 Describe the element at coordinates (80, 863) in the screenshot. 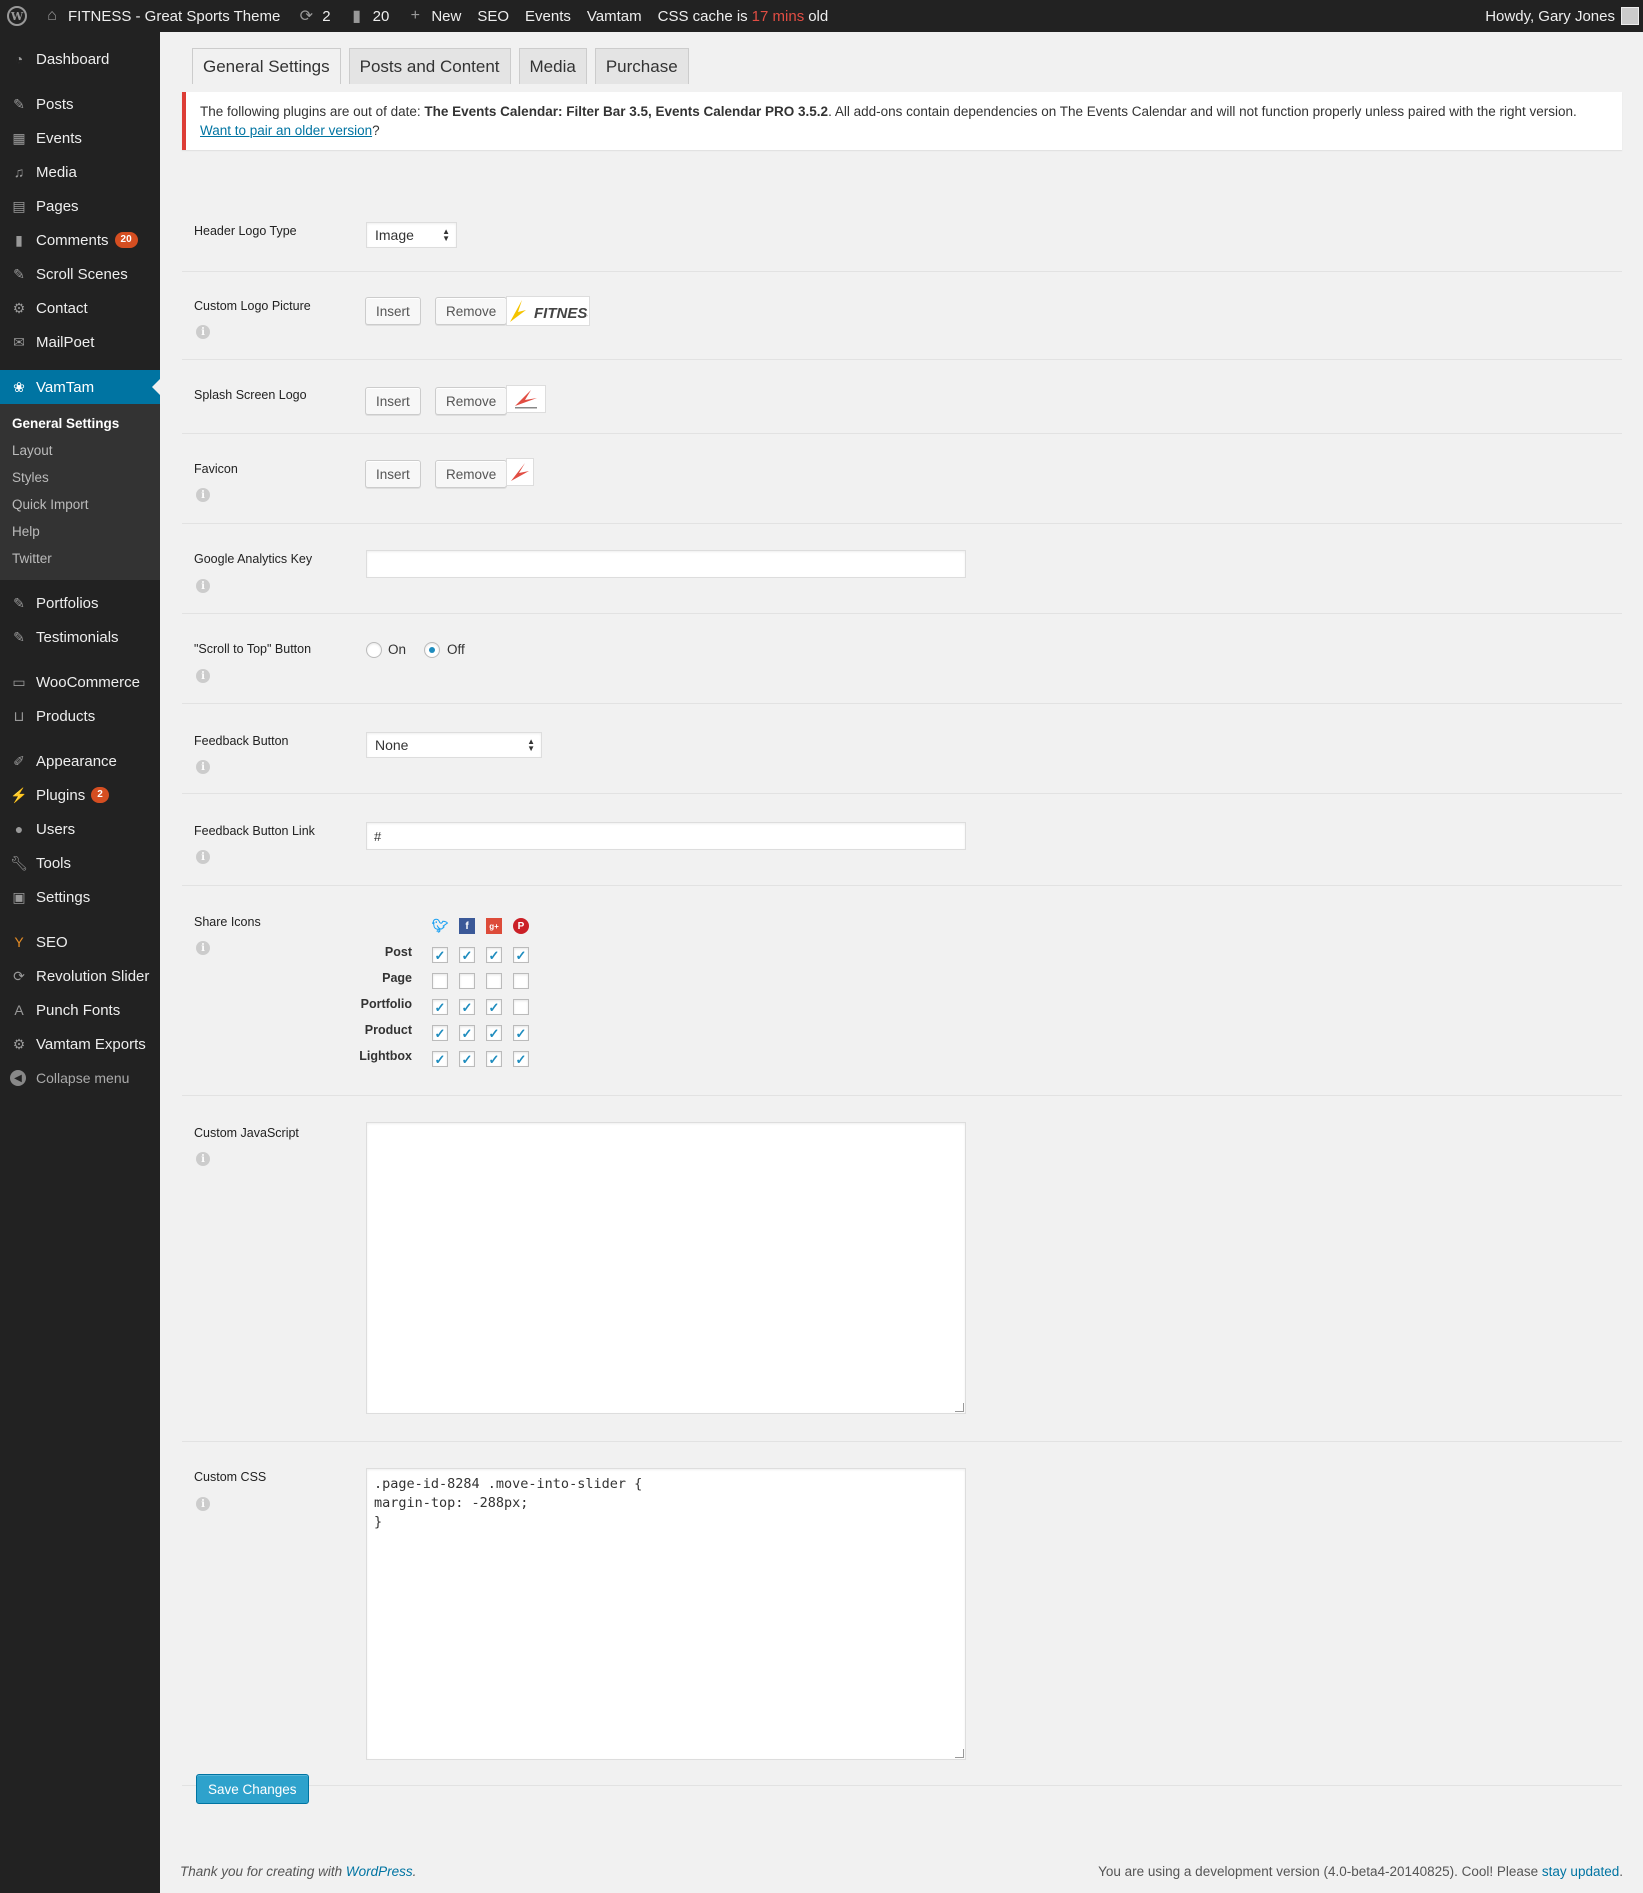

I see `menu-tools: 🔧︎ Tools` at that location.